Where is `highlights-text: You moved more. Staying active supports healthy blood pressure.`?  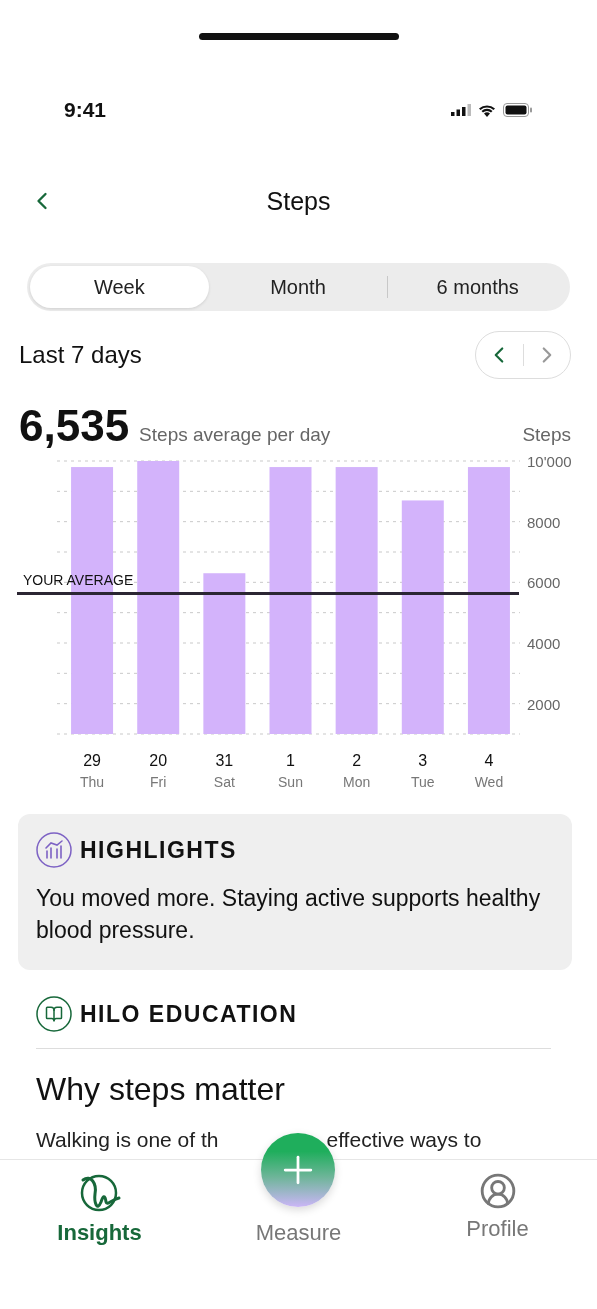 highlights-text: You moved more. Staying active supports healthy blood pressure. is located at coordinates (289, 914).